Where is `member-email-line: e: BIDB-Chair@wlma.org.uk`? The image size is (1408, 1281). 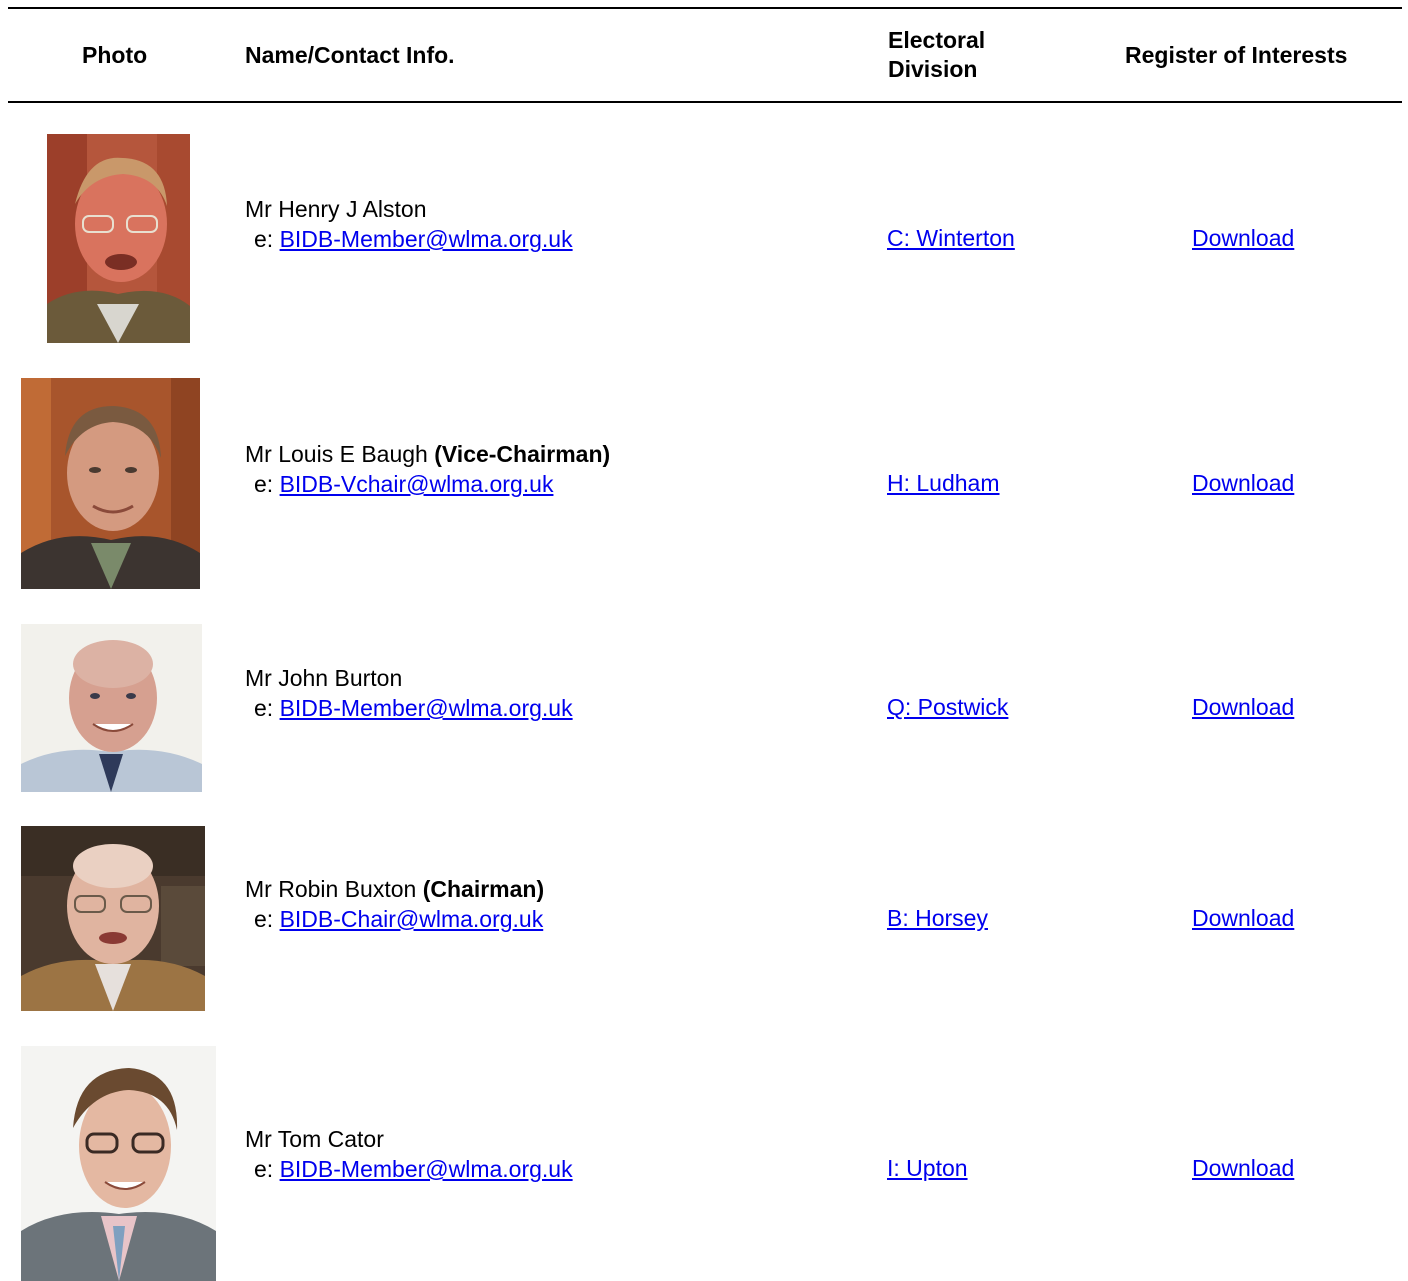
member-email-line: e: BIDB-Chair@wlma.org.uk is located at coordinates (394, 919).